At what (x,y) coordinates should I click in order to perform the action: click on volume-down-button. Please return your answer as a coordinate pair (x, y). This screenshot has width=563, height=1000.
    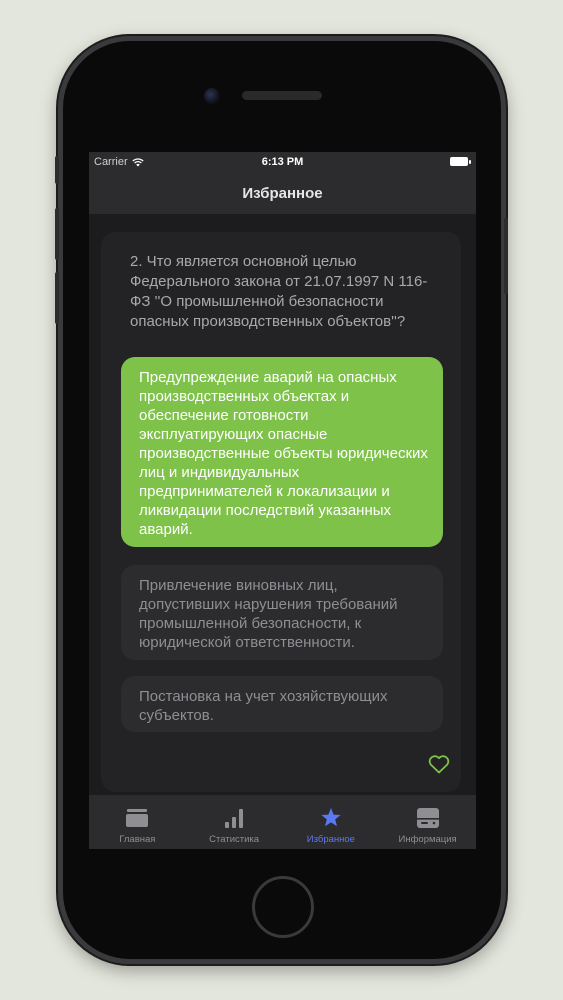
    Looking at the image, I should click on (57, 298).